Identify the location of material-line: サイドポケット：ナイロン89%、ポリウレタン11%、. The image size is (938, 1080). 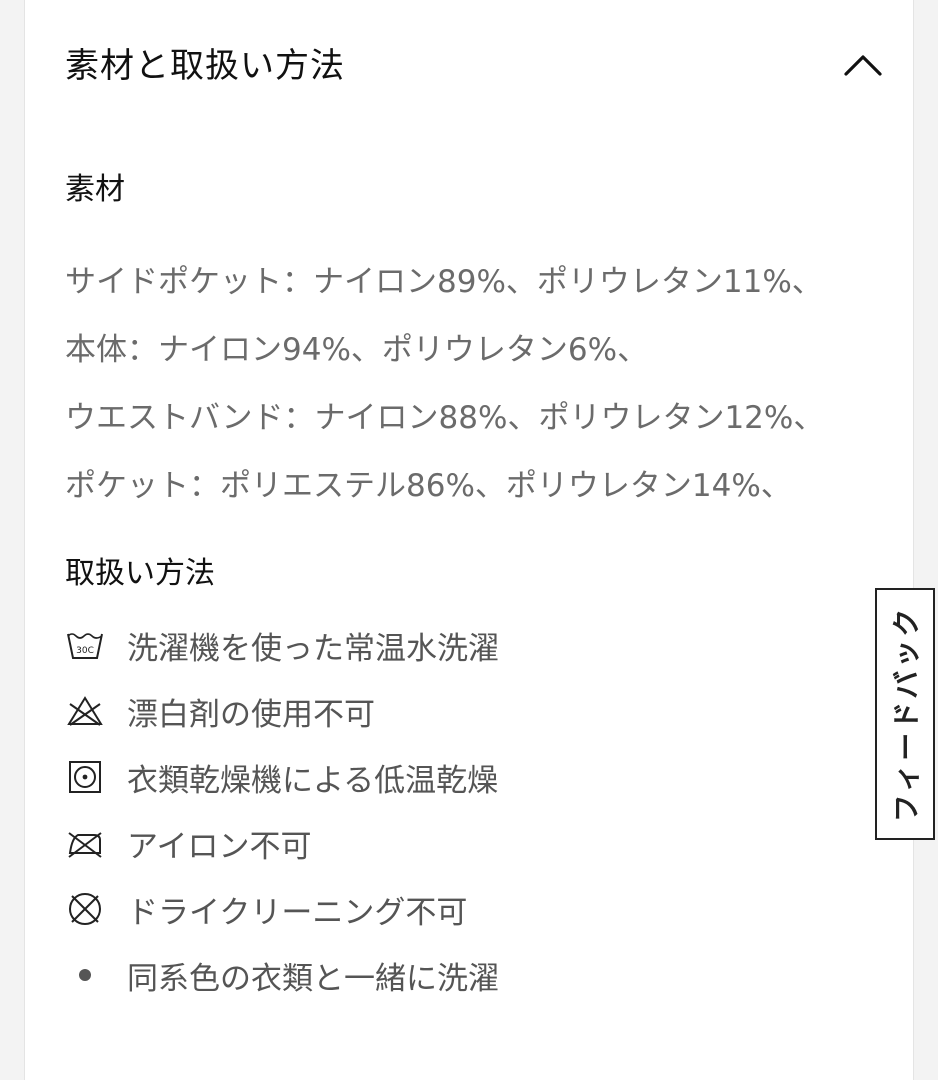
(444, 282).